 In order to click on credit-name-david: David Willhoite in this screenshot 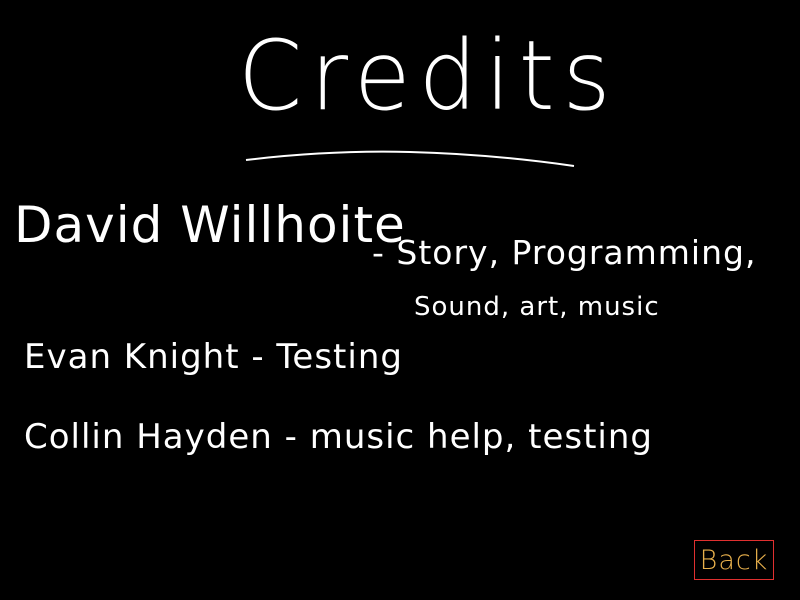, I will do `click(210, 225)`.